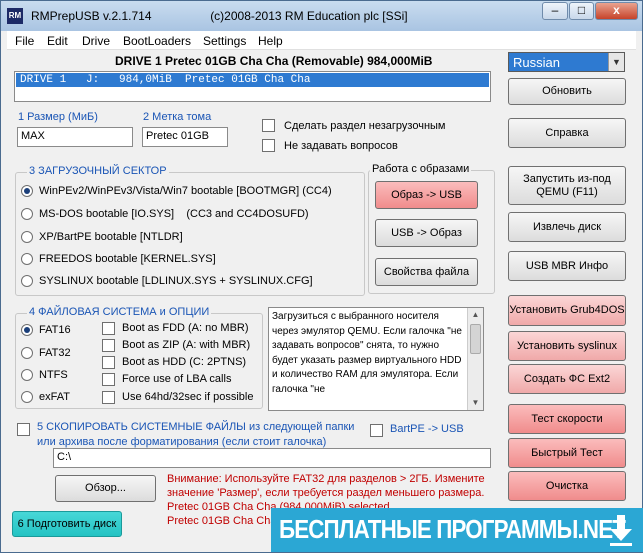  Describe the element at coordinates (184, 362) in the screenshot. I see `fs-opt-label-2: Boot as HDD (C: 2PTNS)` at that location.